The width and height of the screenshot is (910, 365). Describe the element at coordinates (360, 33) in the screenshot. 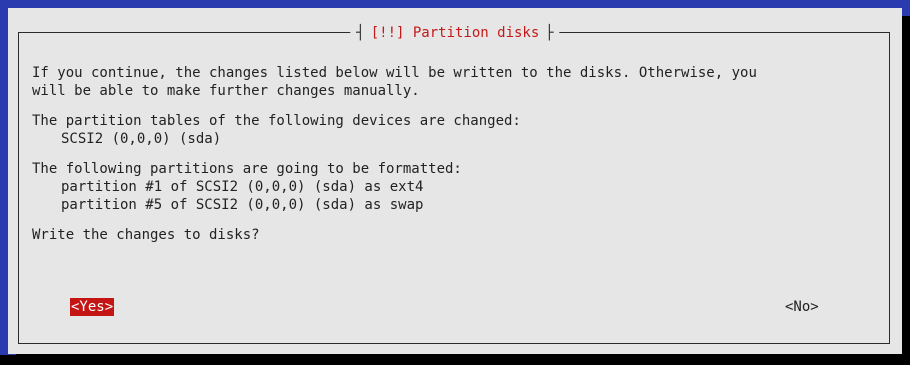

I see `title-left-bracket: ┤` at that location.